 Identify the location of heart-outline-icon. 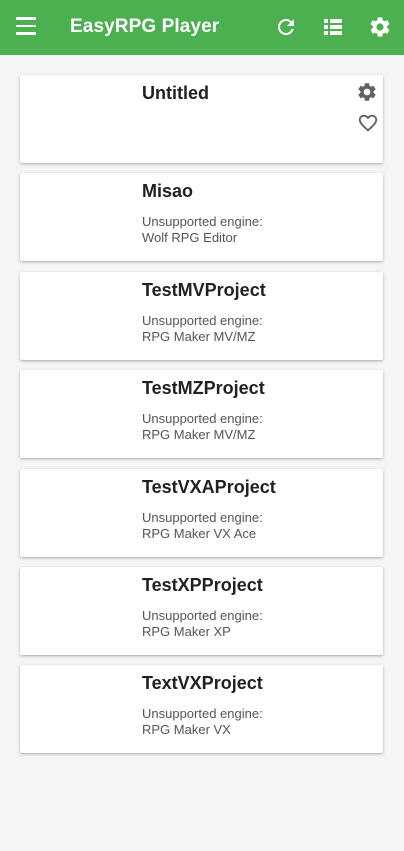
(368, 123).